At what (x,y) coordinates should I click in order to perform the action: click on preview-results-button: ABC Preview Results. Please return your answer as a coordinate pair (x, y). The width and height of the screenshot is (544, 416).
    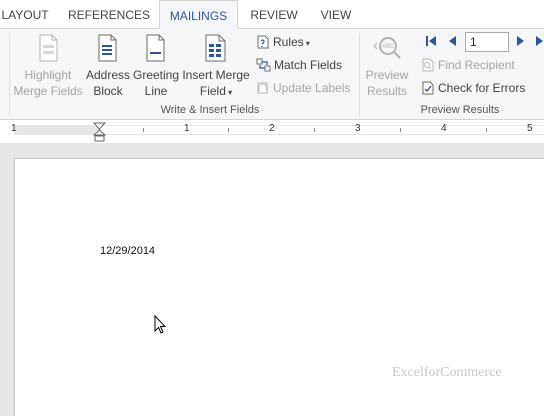
    Looking at the image, I should click on (387, 68).